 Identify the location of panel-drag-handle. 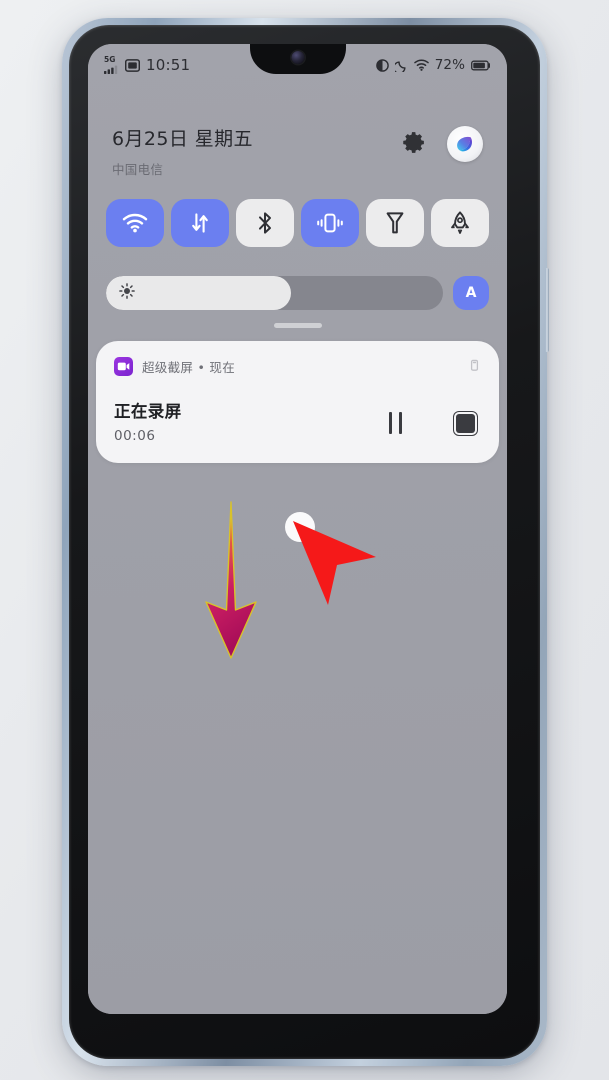
(297, 325).